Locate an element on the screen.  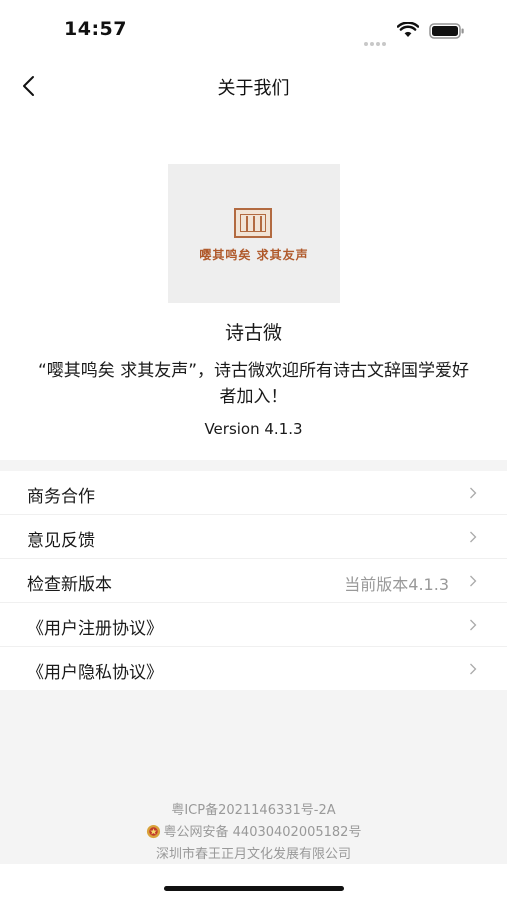
wifi-icon is located at coordinates (408, 29).